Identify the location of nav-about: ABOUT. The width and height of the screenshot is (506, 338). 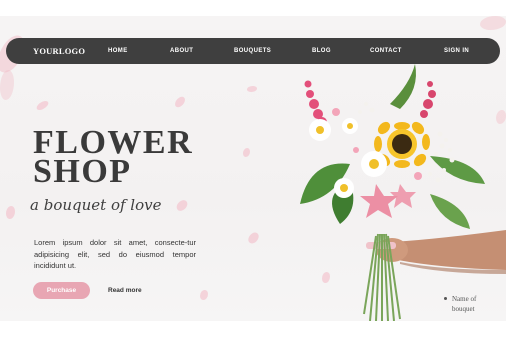
(181, 51).